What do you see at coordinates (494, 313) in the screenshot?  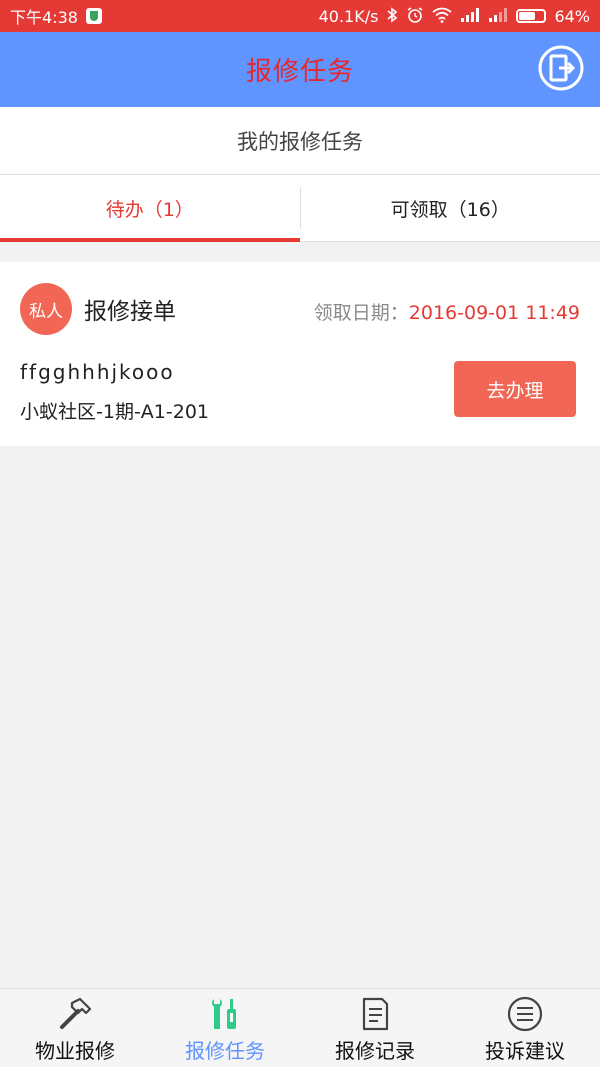 I see `claim-date-value: 2016-09-01 11:49` at bounding box center [494, 313].